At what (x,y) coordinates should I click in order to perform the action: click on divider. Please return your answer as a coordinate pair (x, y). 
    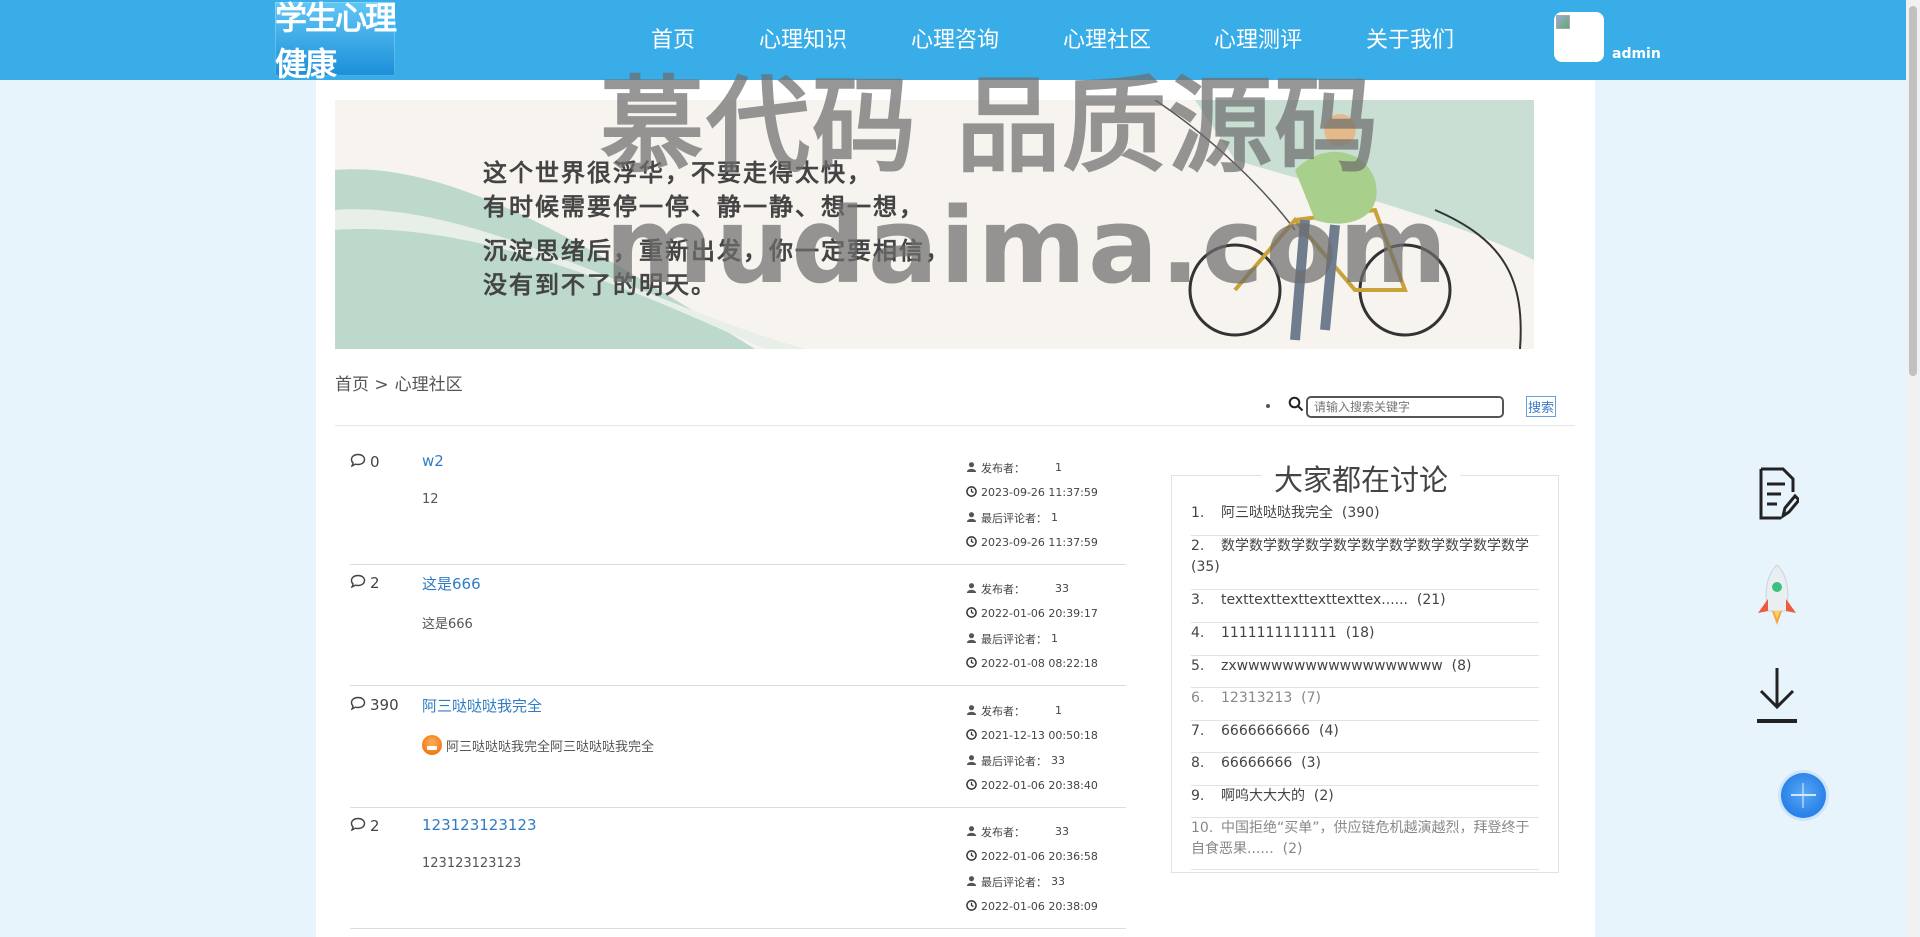
    Looking at the image, I should click on (955, 425).